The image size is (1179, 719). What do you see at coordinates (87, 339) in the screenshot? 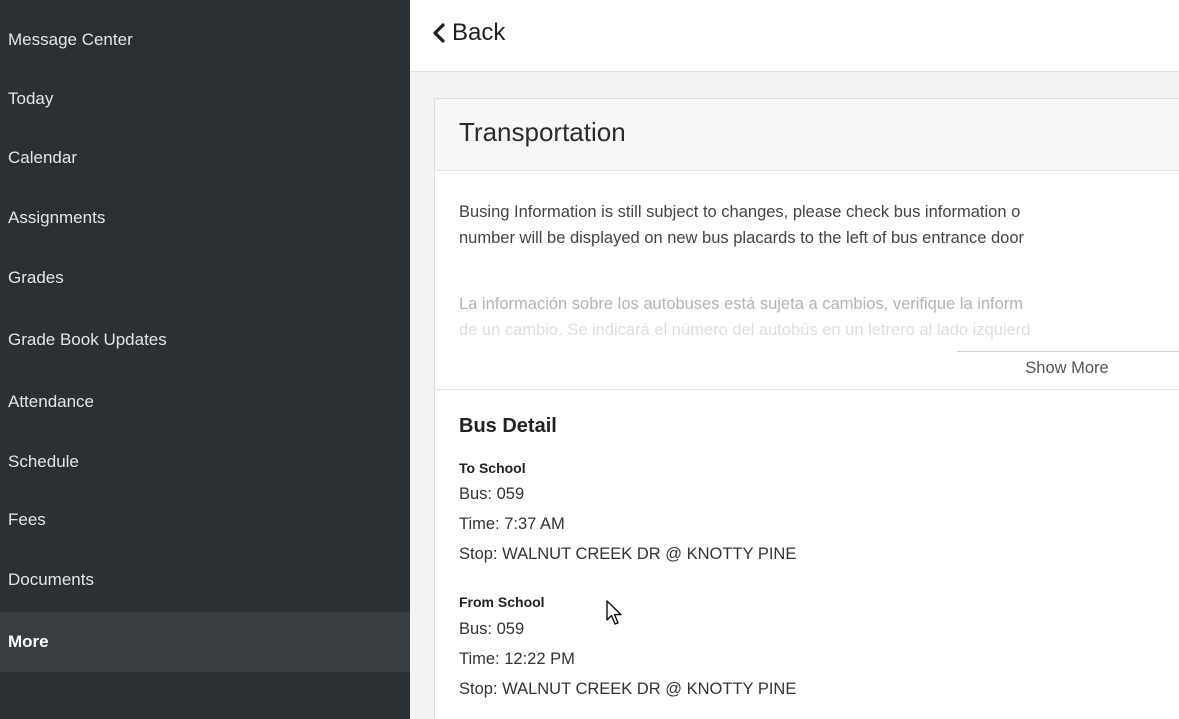
I see `sidebar-item-label: Grade Book Updates` at bounding box center [87, 339].